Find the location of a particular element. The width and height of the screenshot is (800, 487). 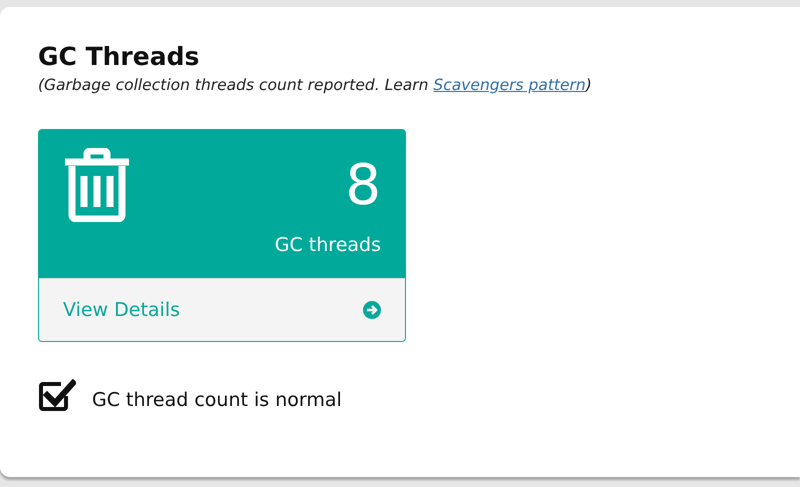

description: (Garbage collection threads count reported. Learn Scavengers pattern) is located at coordinates (315, 85).